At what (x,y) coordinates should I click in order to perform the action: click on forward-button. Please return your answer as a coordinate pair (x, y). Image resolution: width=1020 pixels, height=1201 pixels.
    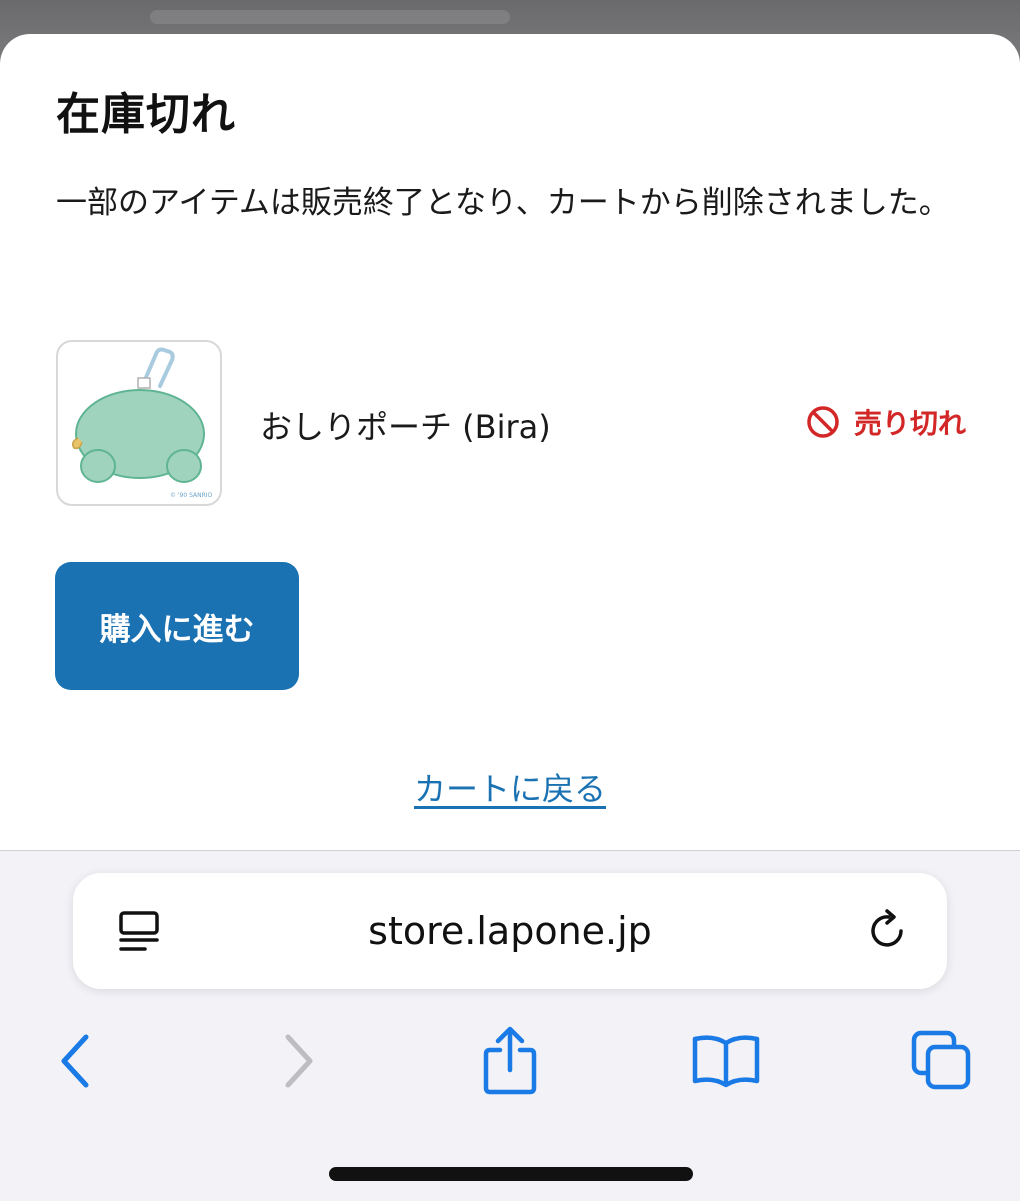
    Looking at the image, I should click on (298, 1061).